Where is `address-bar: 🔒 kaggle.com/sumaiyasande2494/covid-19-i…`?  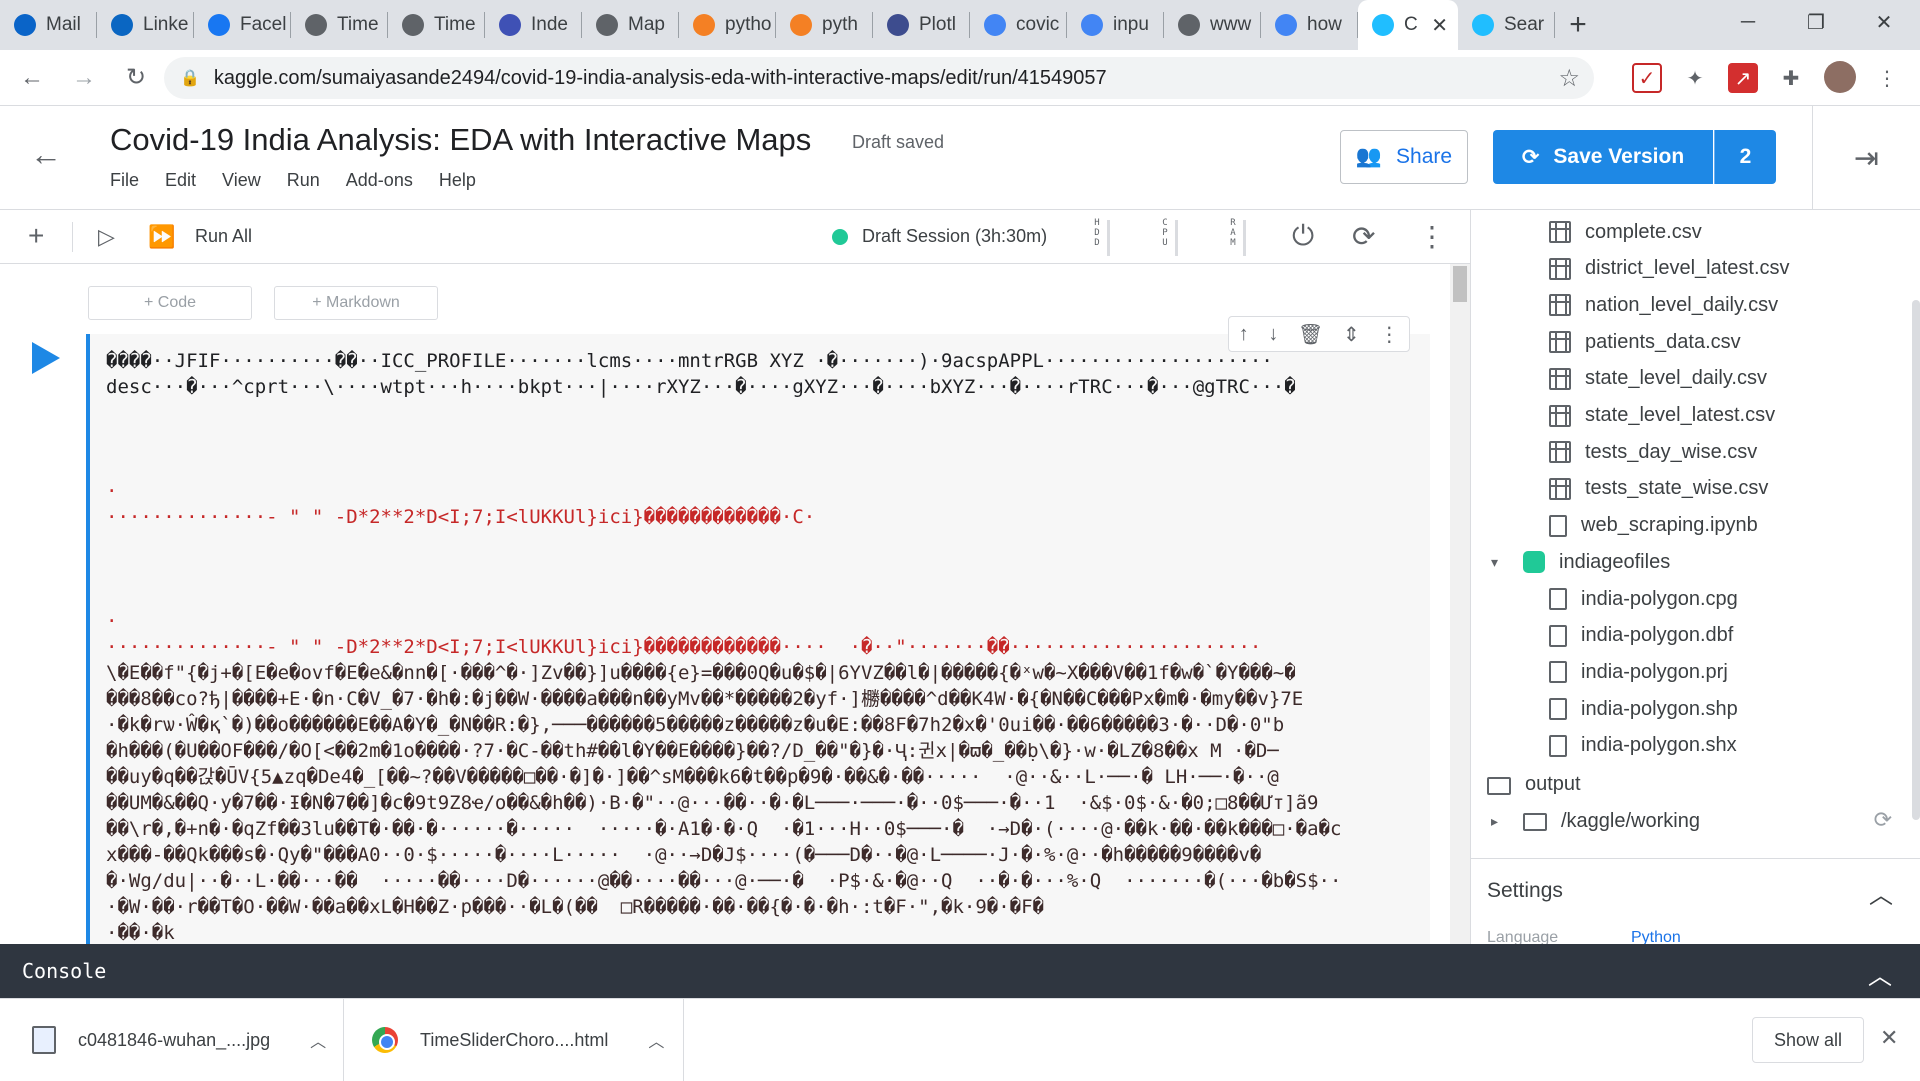
address-bar: 🔒 kaggle.com/sumaiyasande2494/covid-19-i… is located at coordinates (879, 78).